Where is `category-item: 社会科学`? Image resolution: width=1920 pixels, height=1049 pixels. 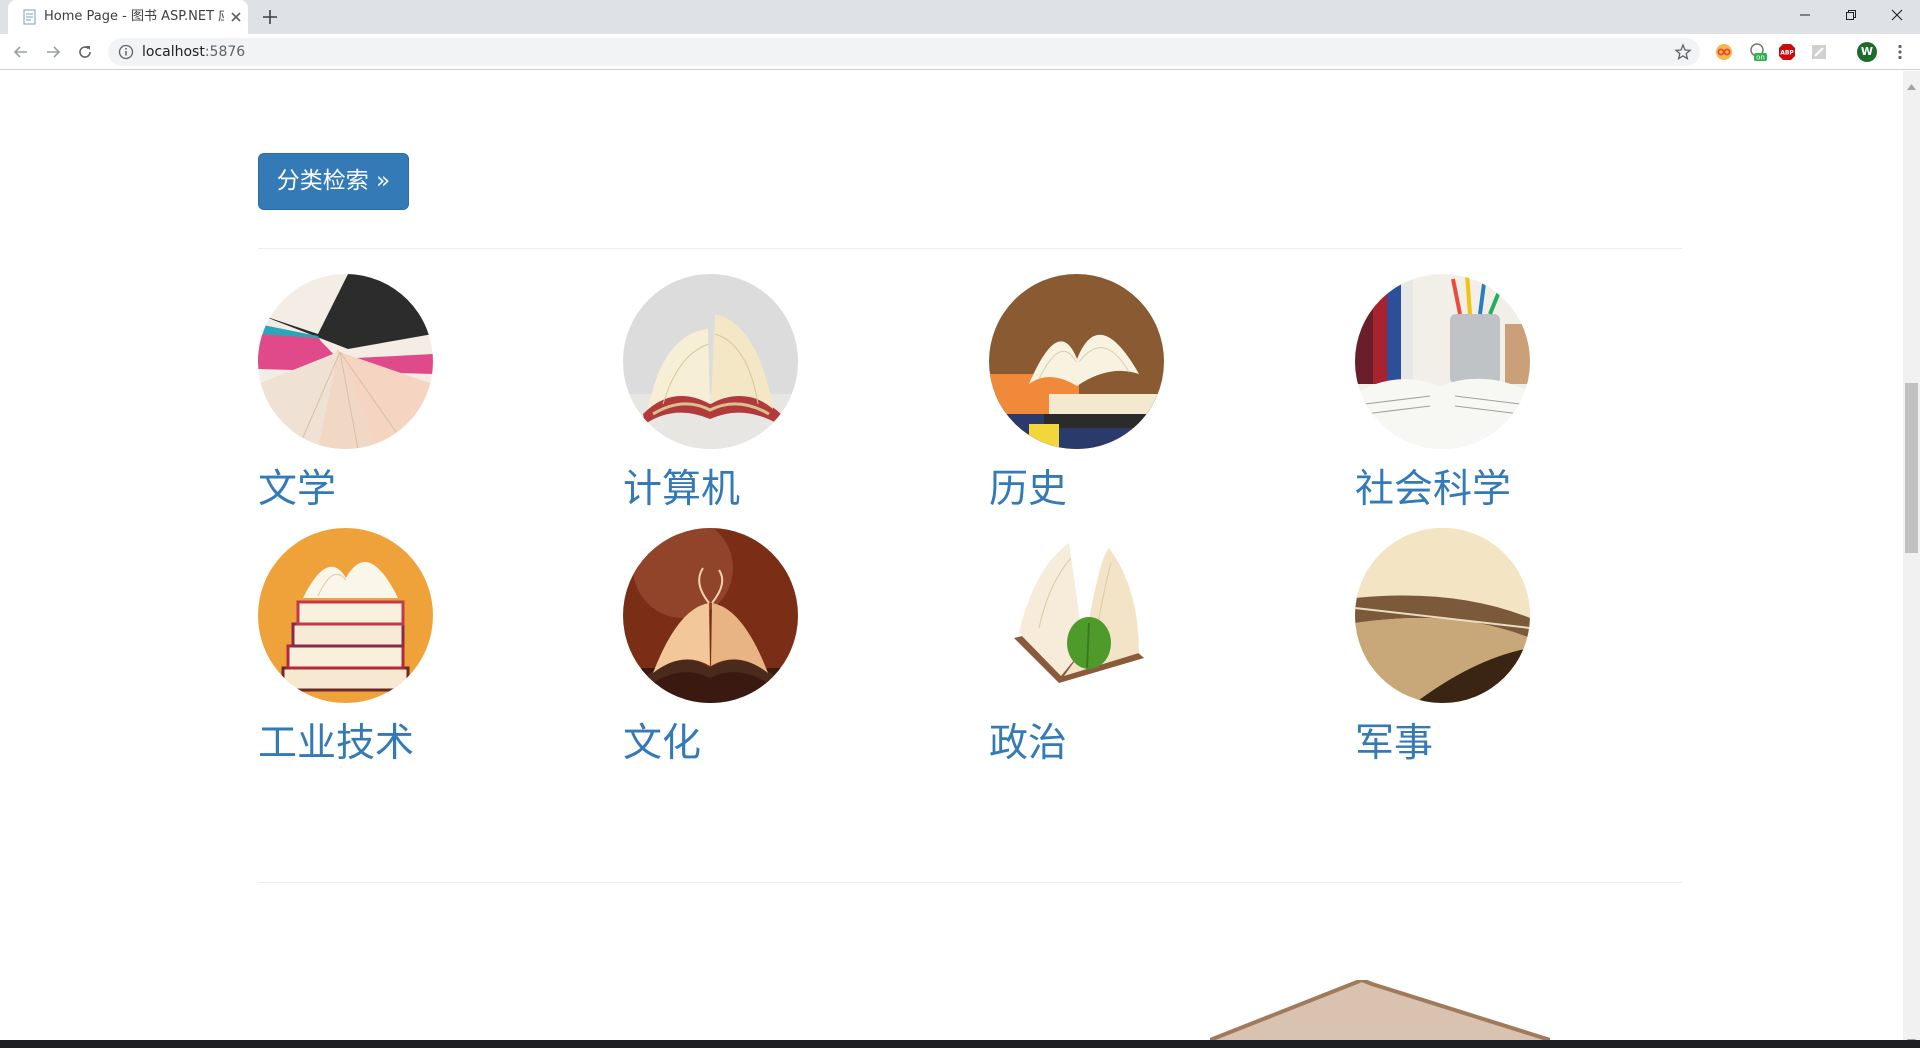
category-item: 社会科学 is located at coordinates (1455, 394).